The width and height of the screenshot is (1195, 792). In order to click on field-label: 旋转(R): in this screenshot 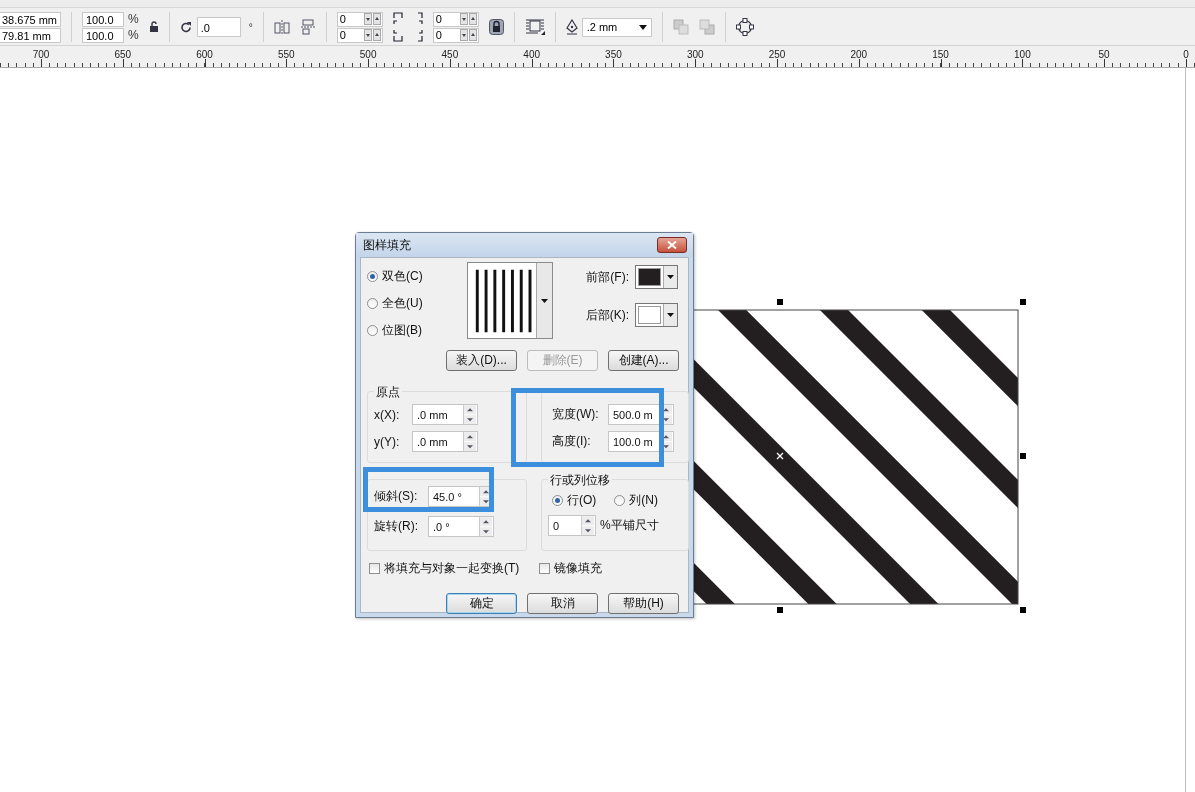, I will do `click(396, 526)`.